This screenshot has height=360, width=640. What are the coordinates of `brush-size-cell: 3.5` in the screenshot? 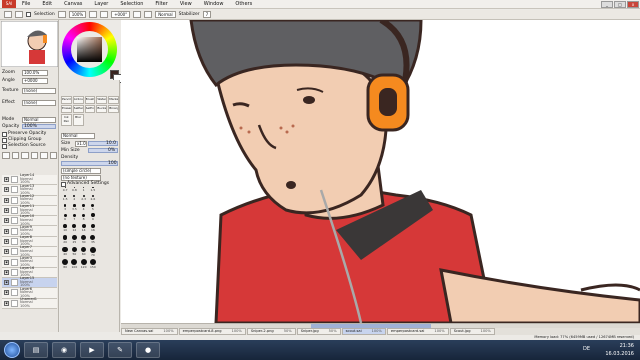 It's located at (74, 207).